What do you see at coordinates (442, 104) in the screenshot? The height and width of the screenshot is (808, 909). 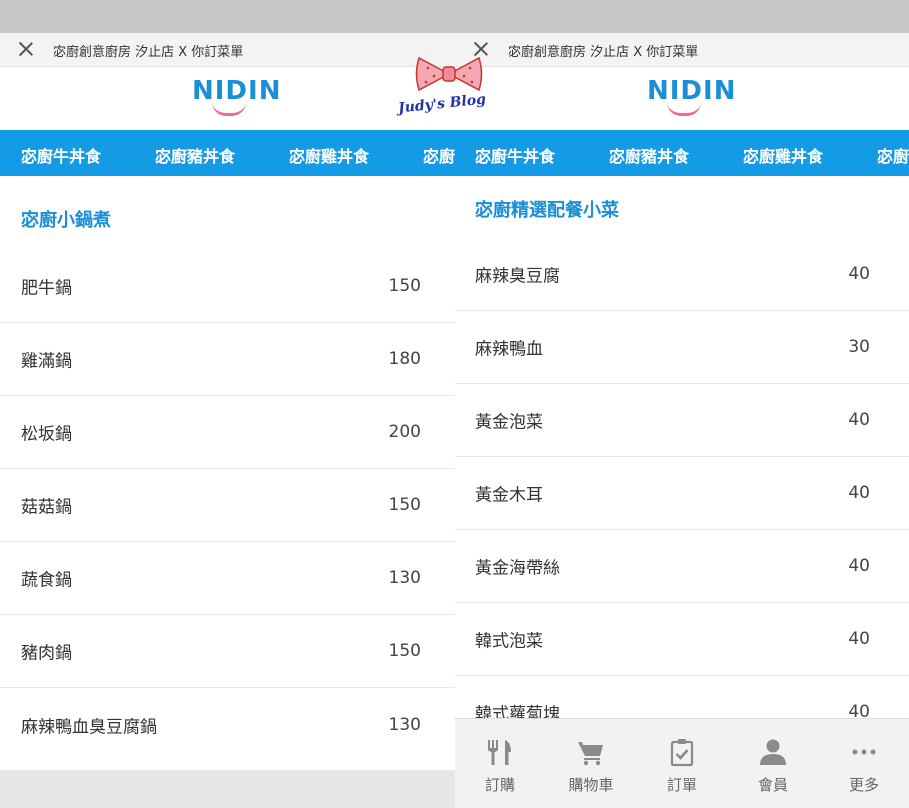 I see `watermark-text: Judy's Blog` at bounding box center [442, 104].